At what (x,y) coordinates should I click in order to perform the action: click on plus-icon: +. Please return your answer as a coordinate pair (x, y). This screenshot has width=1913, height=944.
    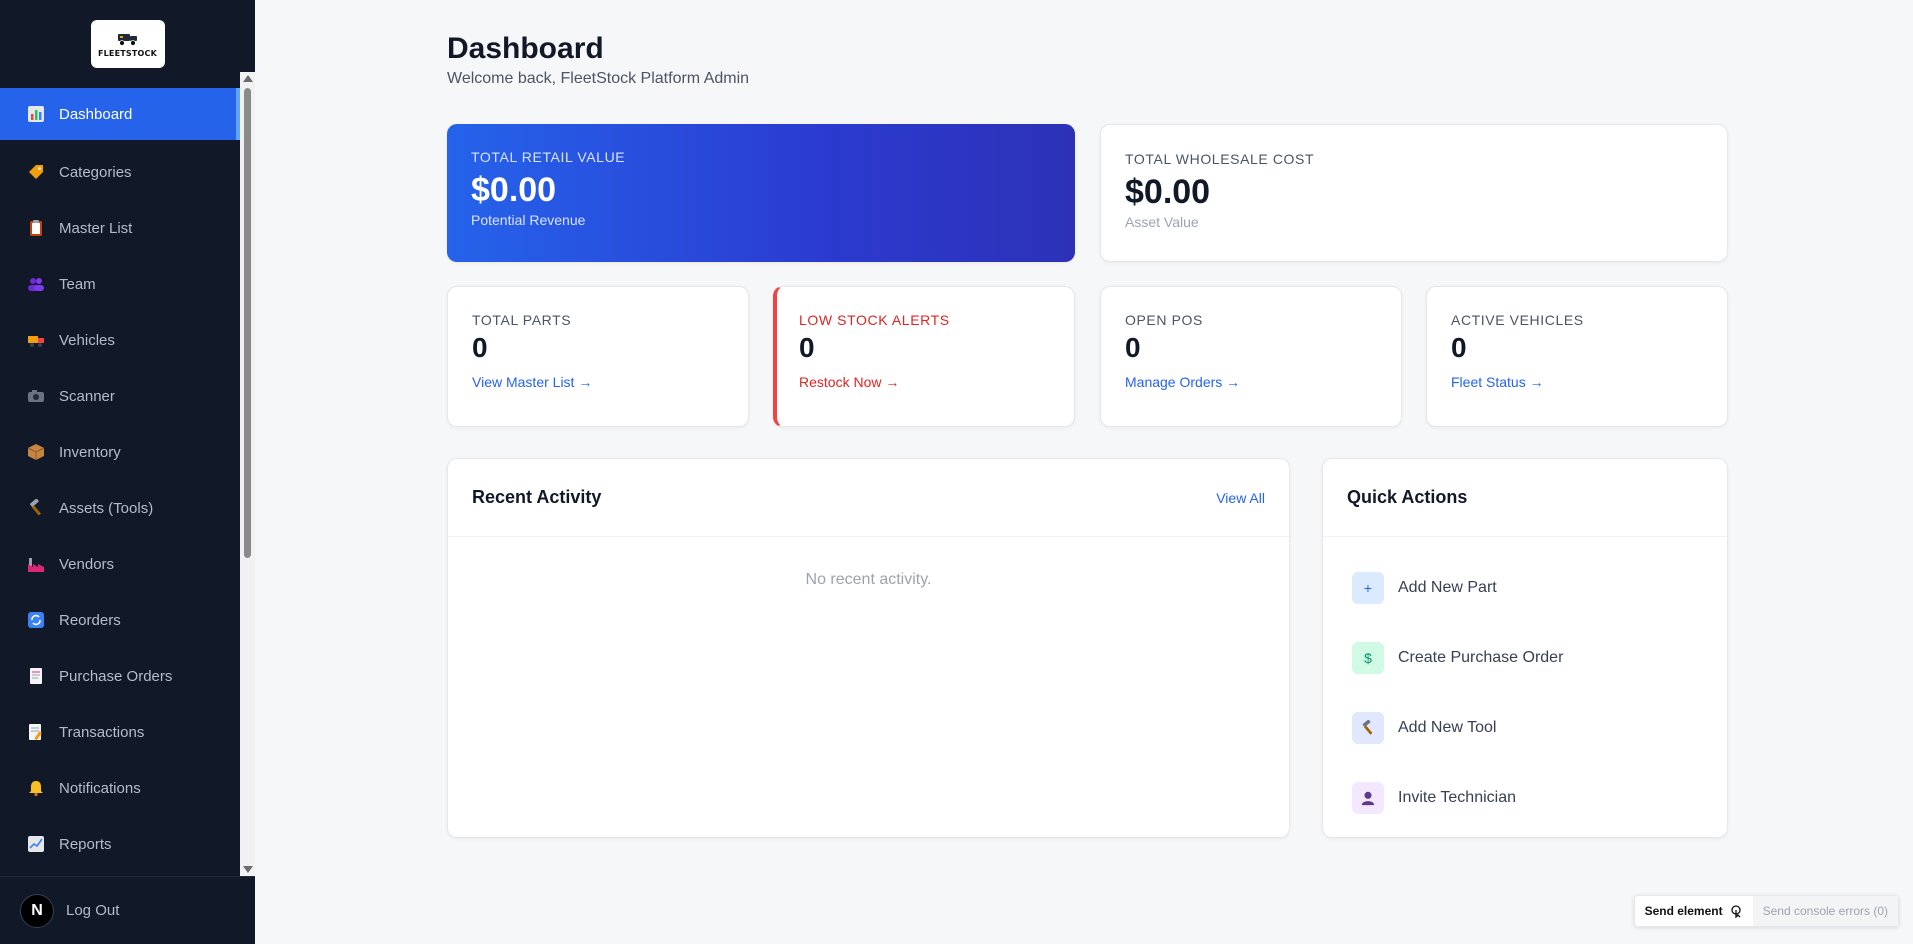
    Looking at the image, I should click on (1368, 588).